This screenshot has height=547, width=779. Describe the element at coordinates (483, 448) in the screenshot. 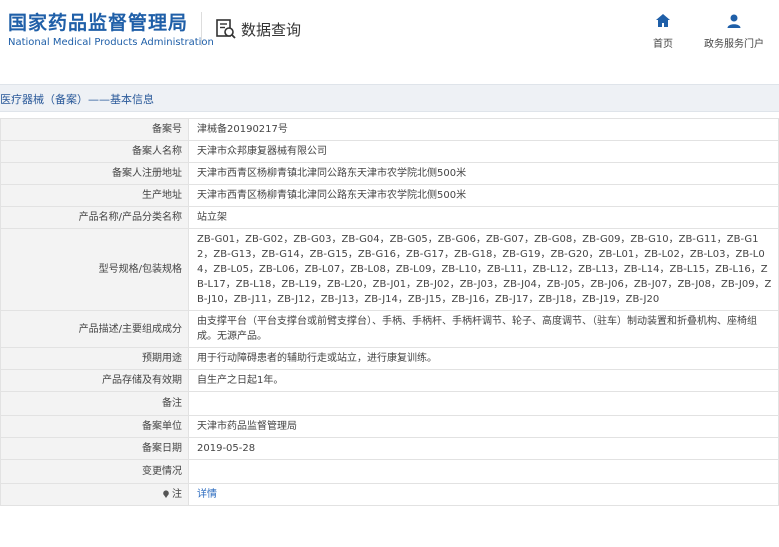

I see `row-value: 2019-05-28` at that location.